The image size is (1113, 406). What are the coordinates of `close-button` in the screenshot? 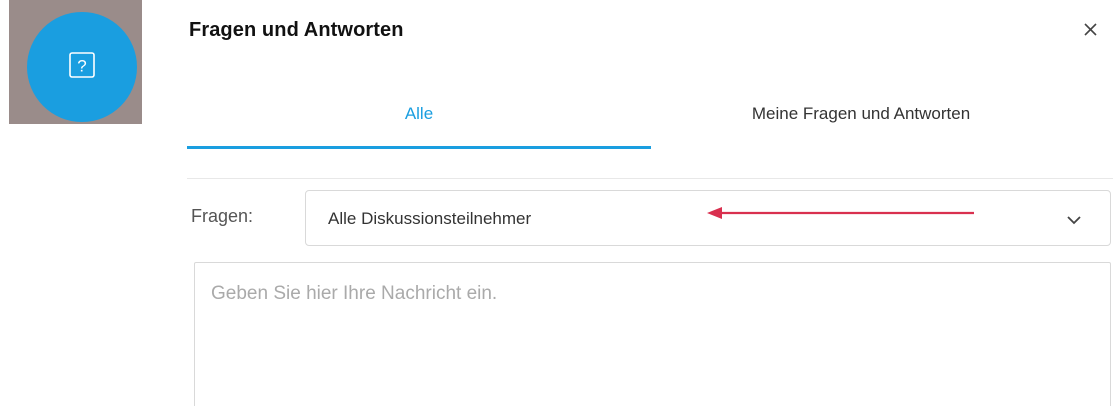 It's located at (1091, 29).